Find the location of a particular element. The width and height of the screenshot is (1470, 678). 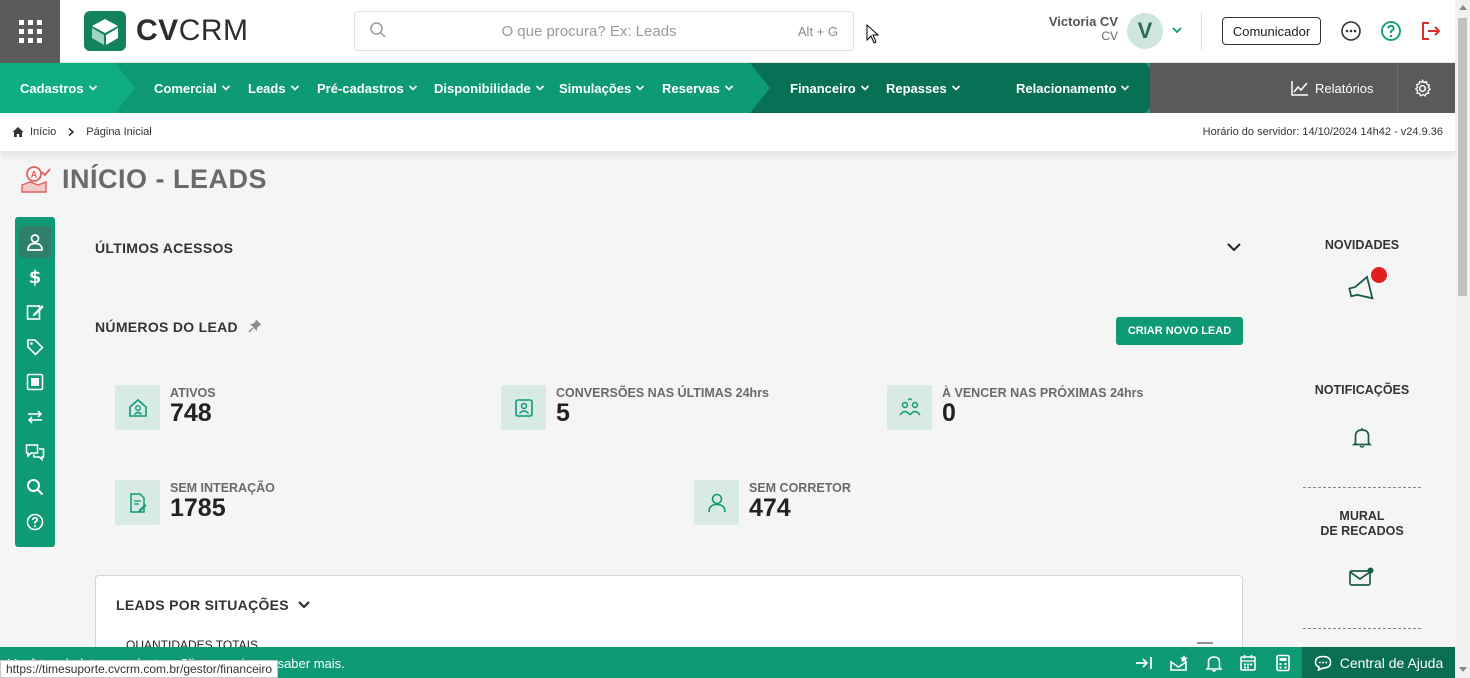

page-title: A INÍCIO - LEADS is located at coordinates (143, 179).